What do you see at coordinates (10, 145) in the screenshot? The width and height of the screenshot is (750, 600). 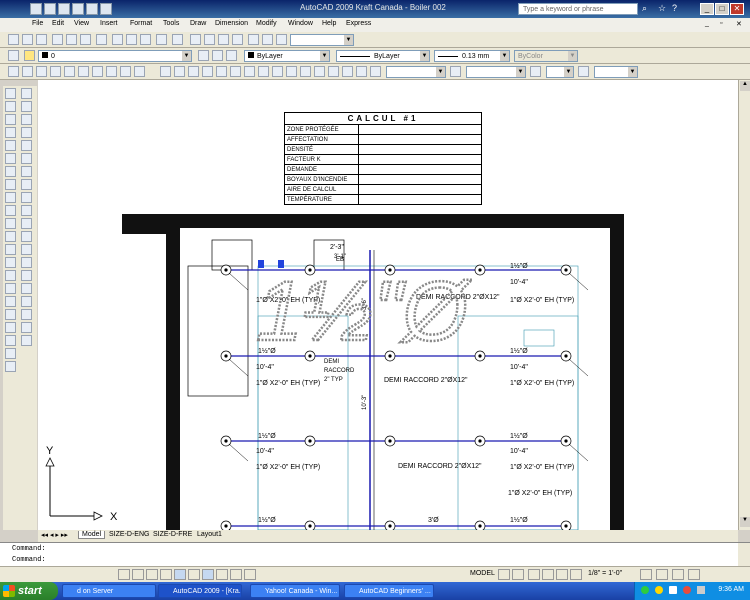 I see `rectangle-icon` at bounding box center [10, 145].